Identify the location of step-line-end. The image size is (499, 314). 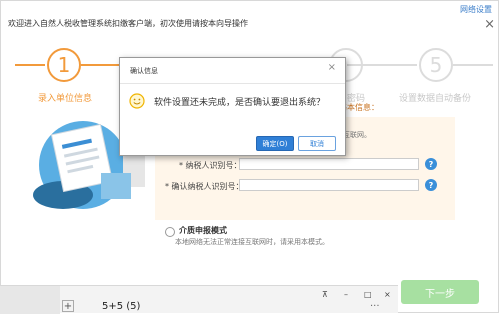
(473, 65).